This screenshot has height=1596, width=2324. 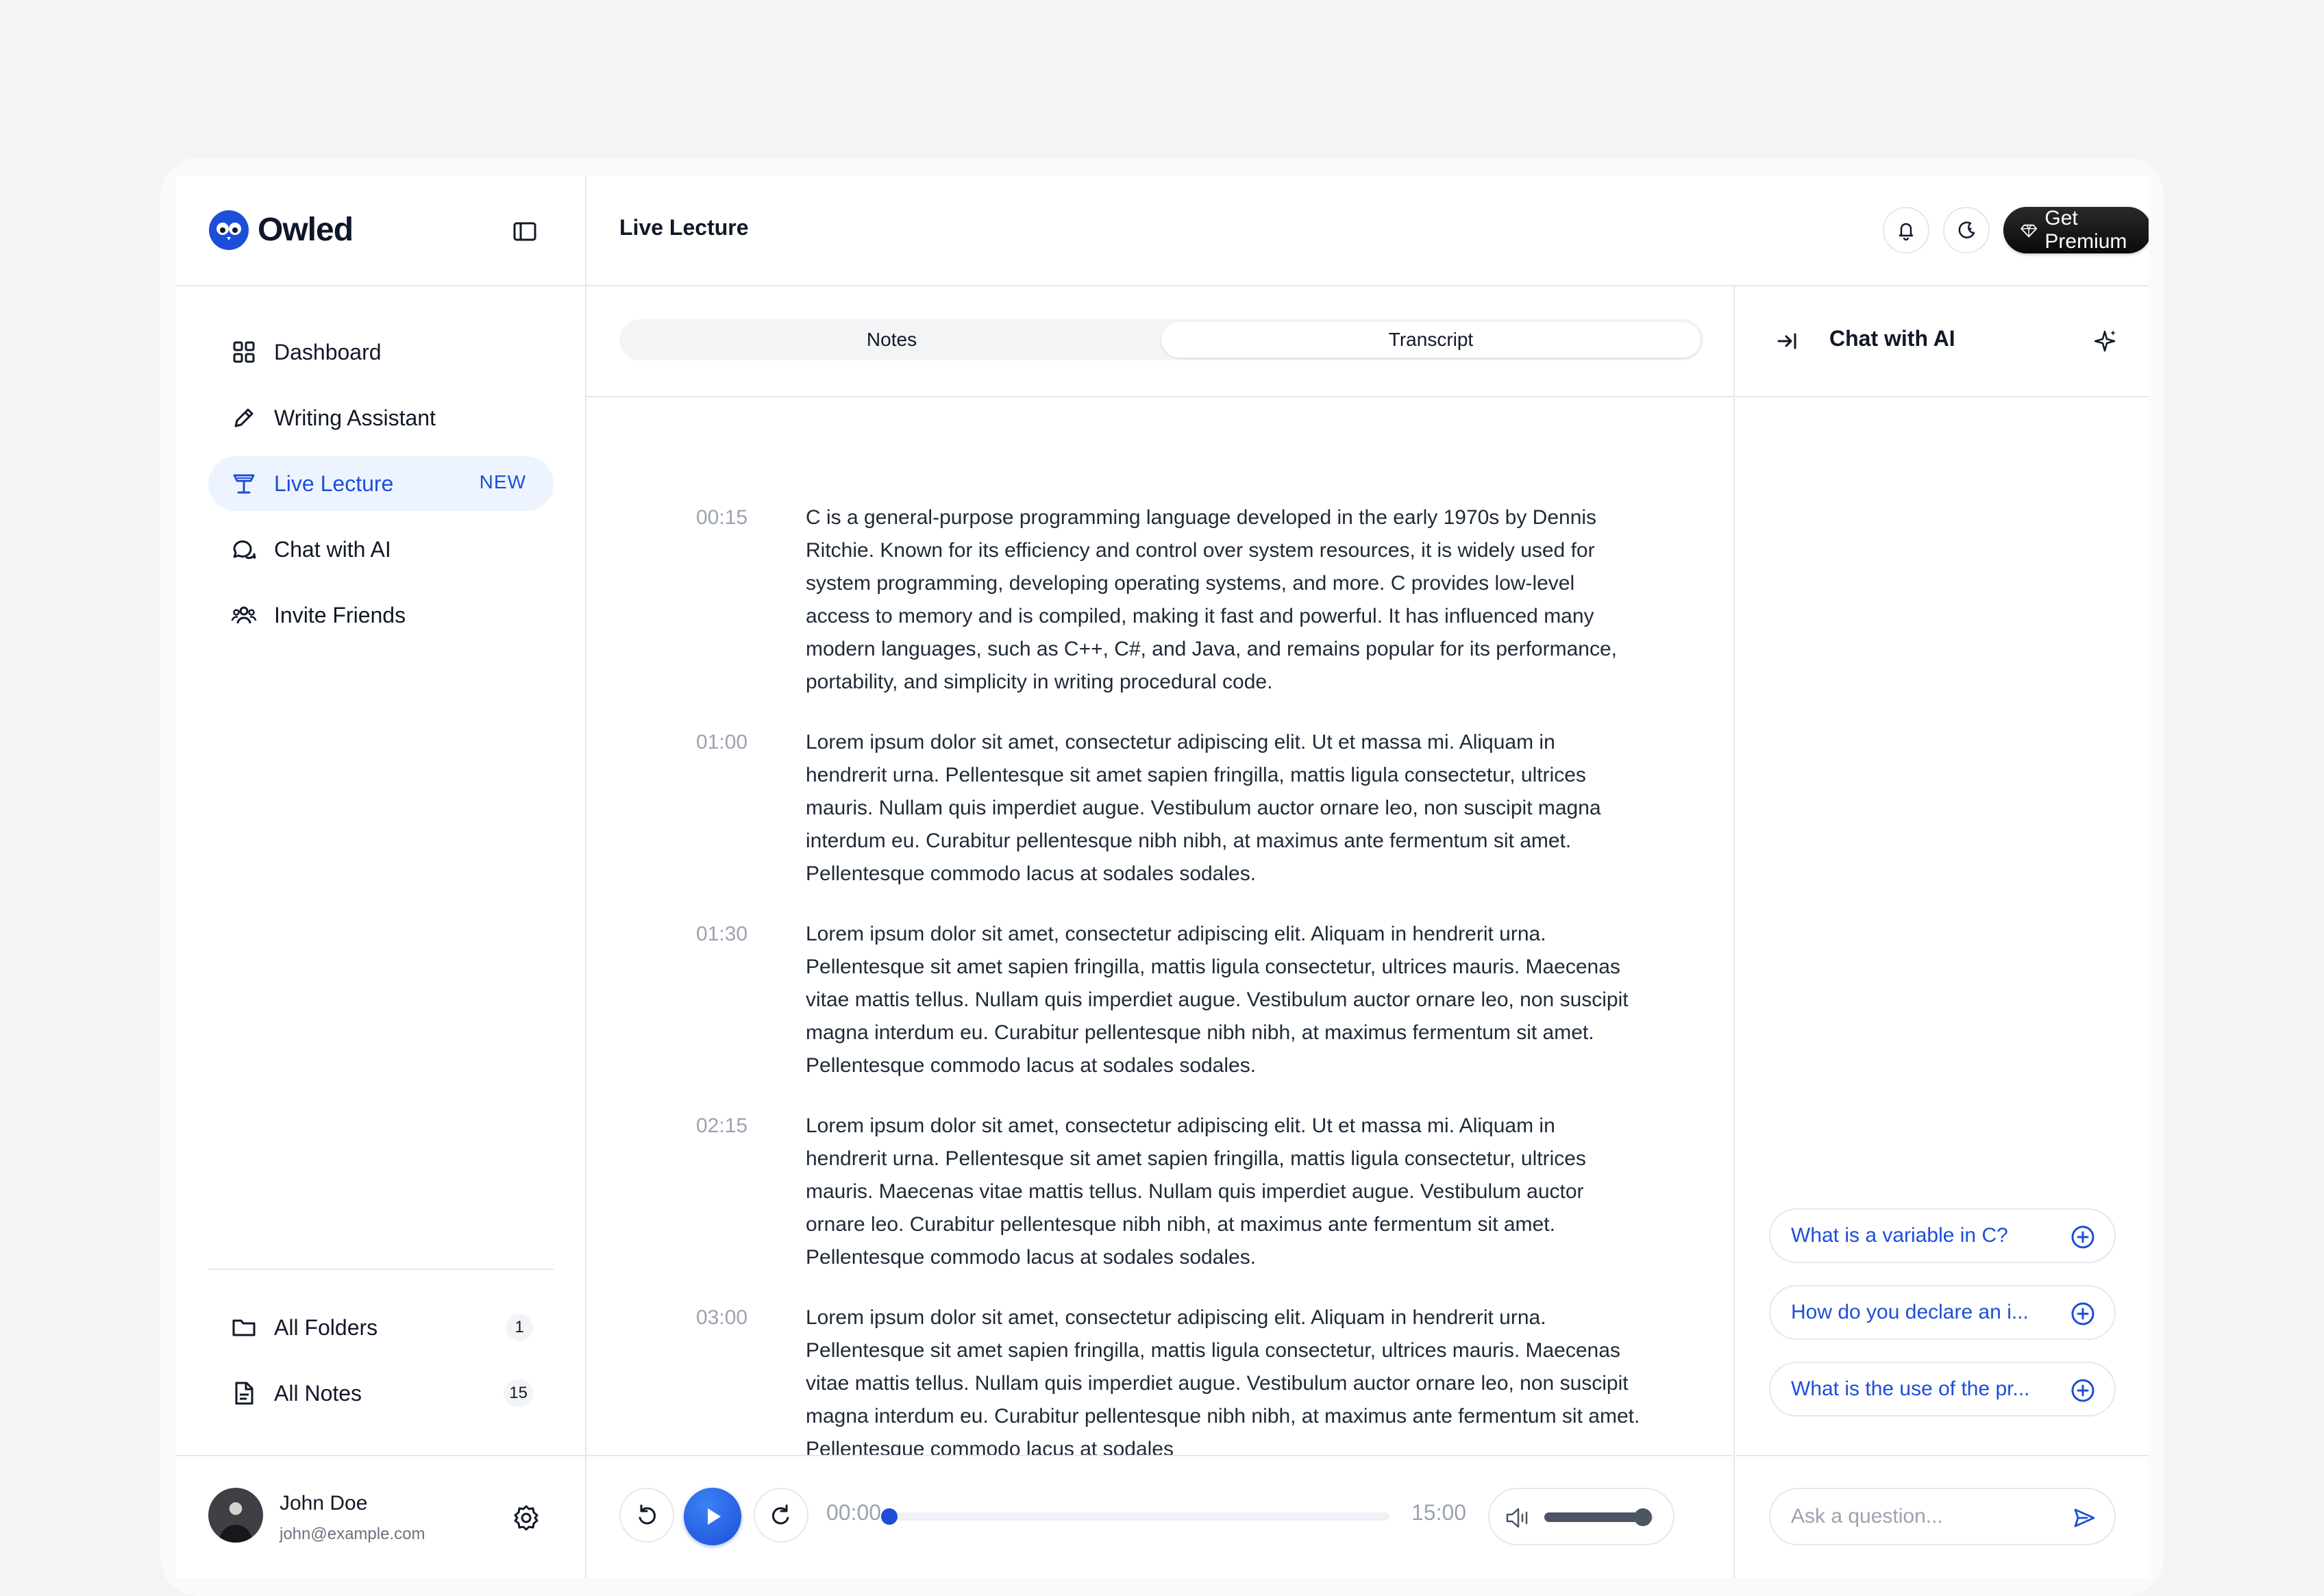 I want to click on bell-icon, so click(x=1906, y=232).